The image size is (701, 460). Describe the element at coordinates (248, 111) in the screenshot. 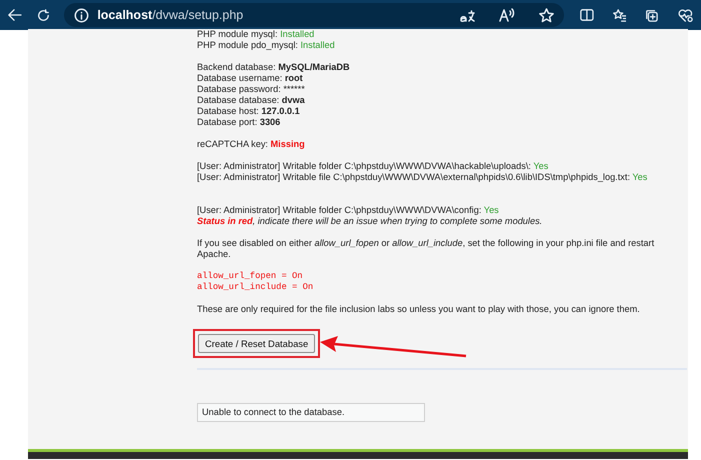

I see `status-line: Database host: 127.0.0.1` at that location.